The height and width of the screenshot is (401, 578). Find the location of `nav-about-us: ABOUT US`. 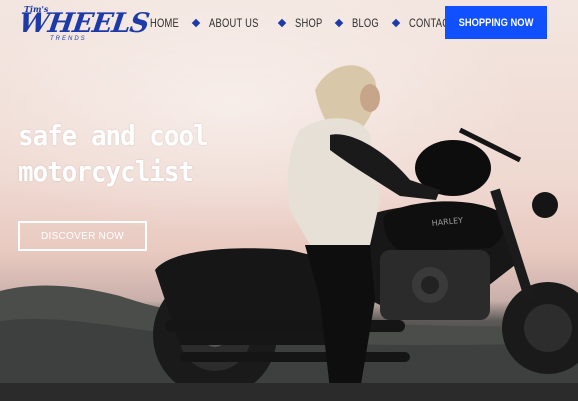

nav-about-us: ABOUT US is located at coordinates (234, 23).